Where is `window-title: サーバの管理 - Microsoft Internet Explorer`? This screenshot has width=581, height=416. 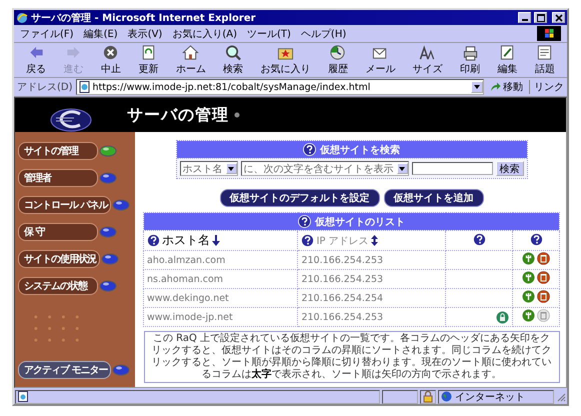 window-title: サーバの管理 - Microsoft Internet Explorer is located at coordinates (144, 18).